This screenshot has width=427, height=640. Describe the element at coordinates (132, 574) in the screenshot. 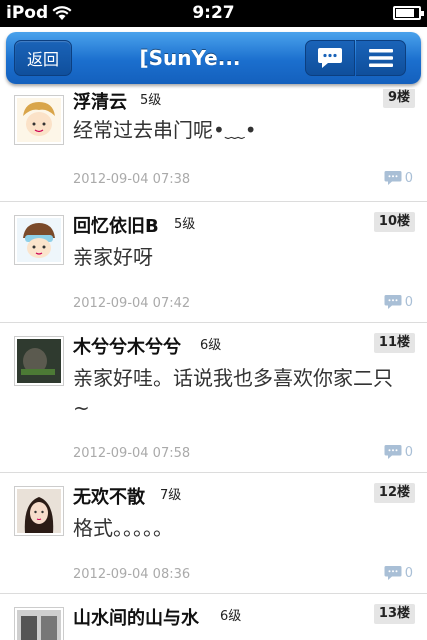

I see `post-time: 2012-09-04 08:36` at that location.